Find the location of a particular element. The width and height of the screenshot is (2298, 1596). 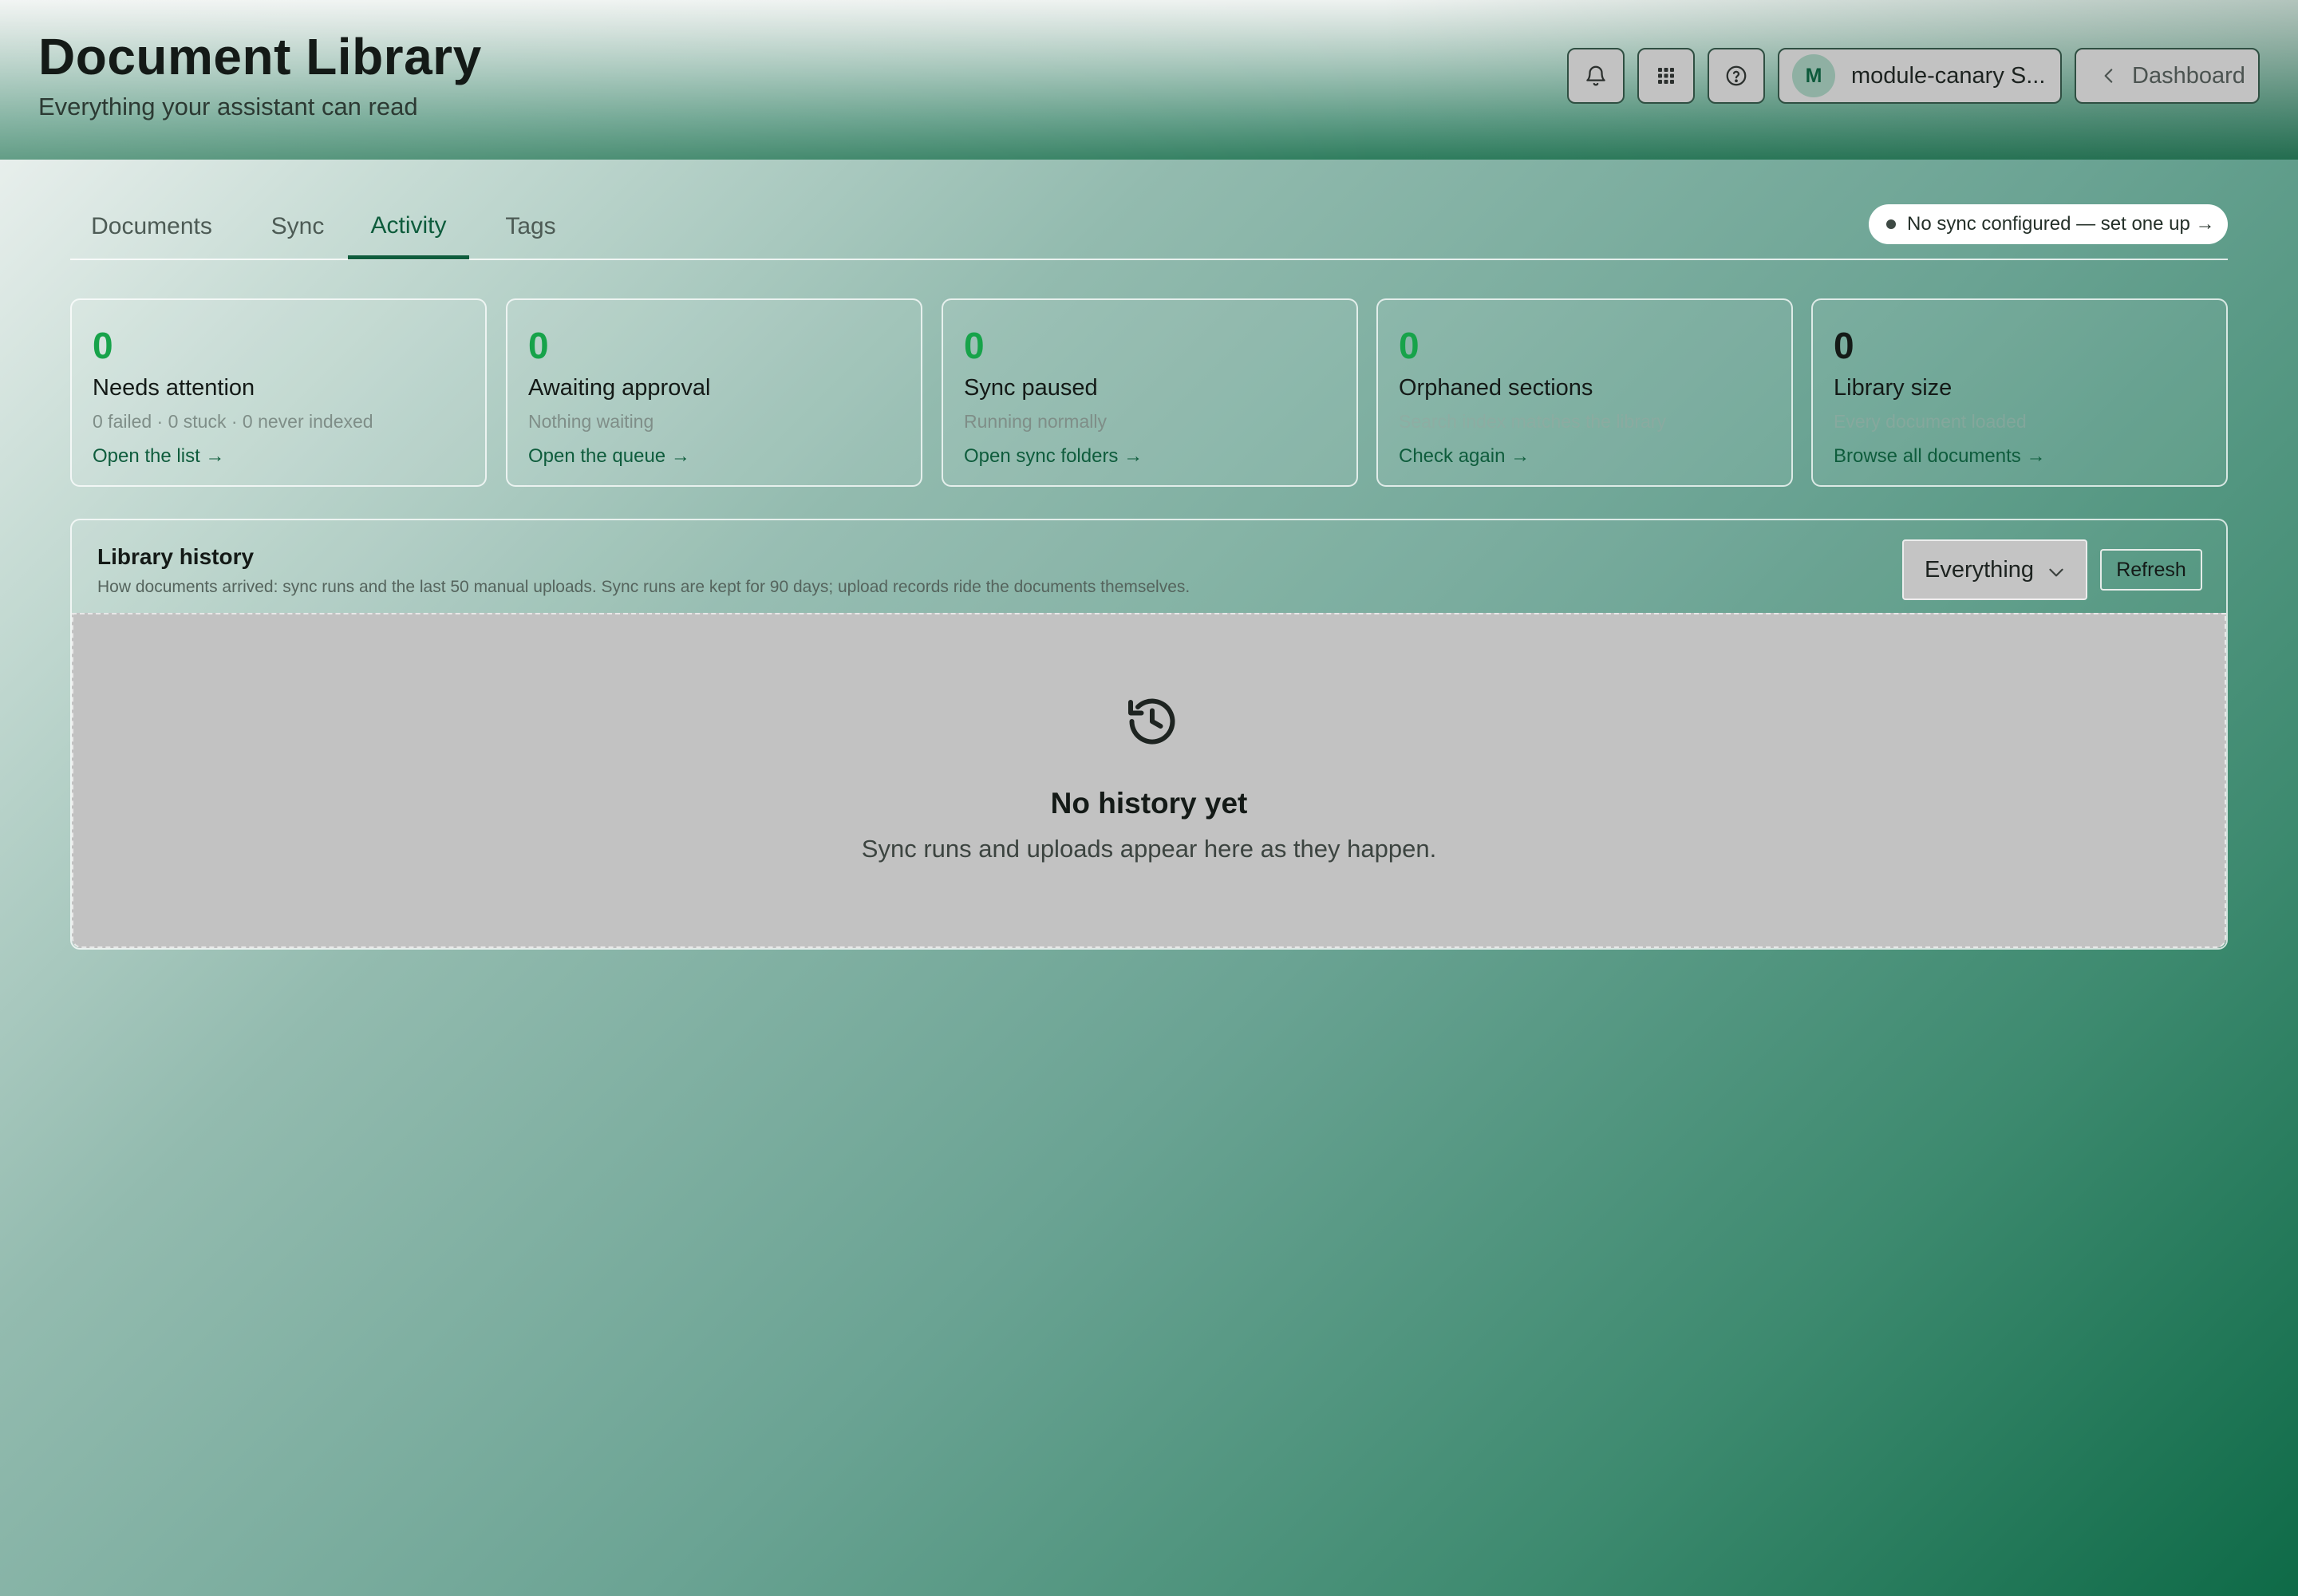

browse-documents-link: Browse all documents → is located at coordinates (1940, 456).